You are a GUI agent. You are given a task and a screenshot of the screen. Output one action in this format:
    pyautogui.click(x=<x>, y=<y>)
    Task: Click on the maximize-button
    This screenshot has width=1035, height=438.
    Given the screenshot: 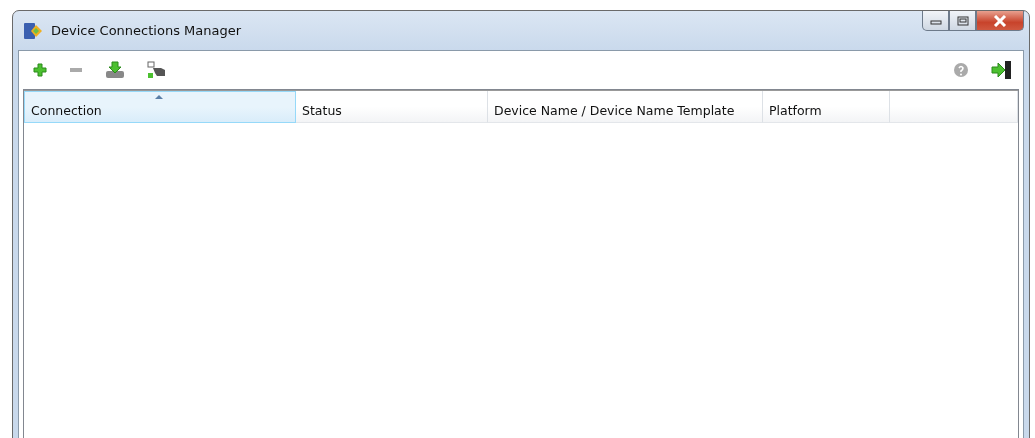 What is the action you would take?
    pyautogui.click(x=962, y=21)
    